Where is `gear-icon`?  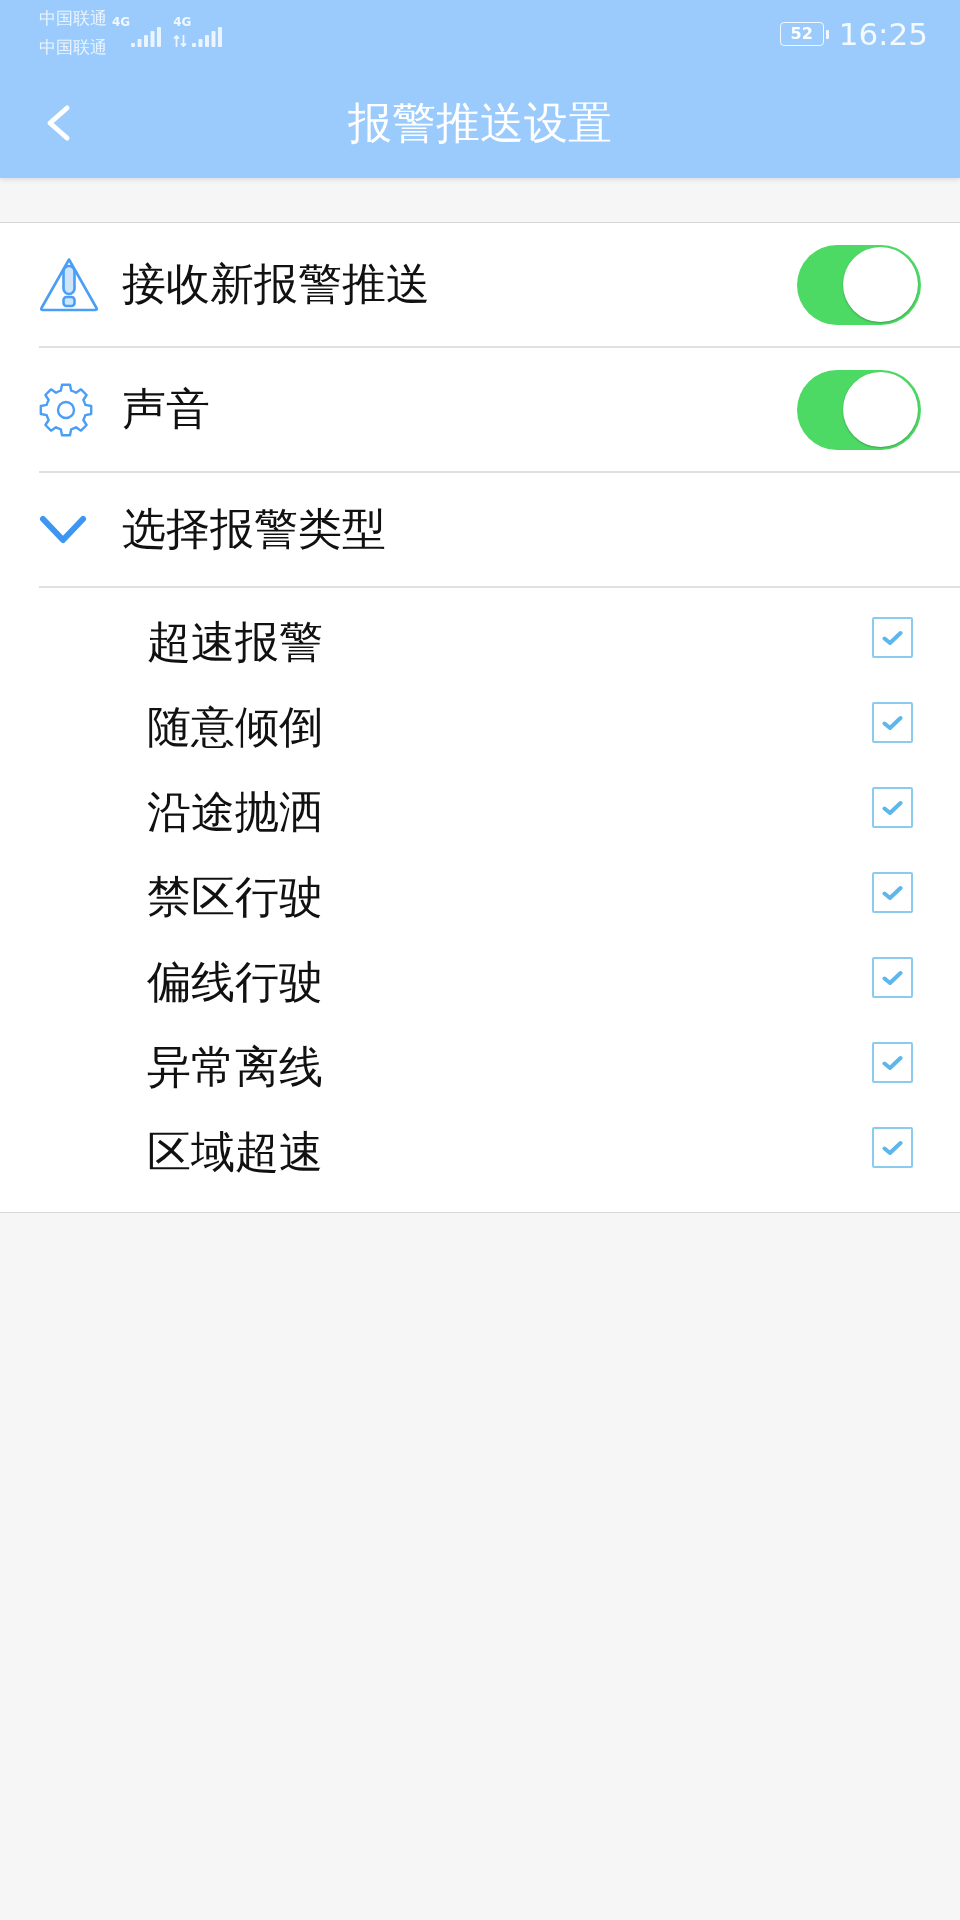
gear-icon is located at coordinates (66, 409).